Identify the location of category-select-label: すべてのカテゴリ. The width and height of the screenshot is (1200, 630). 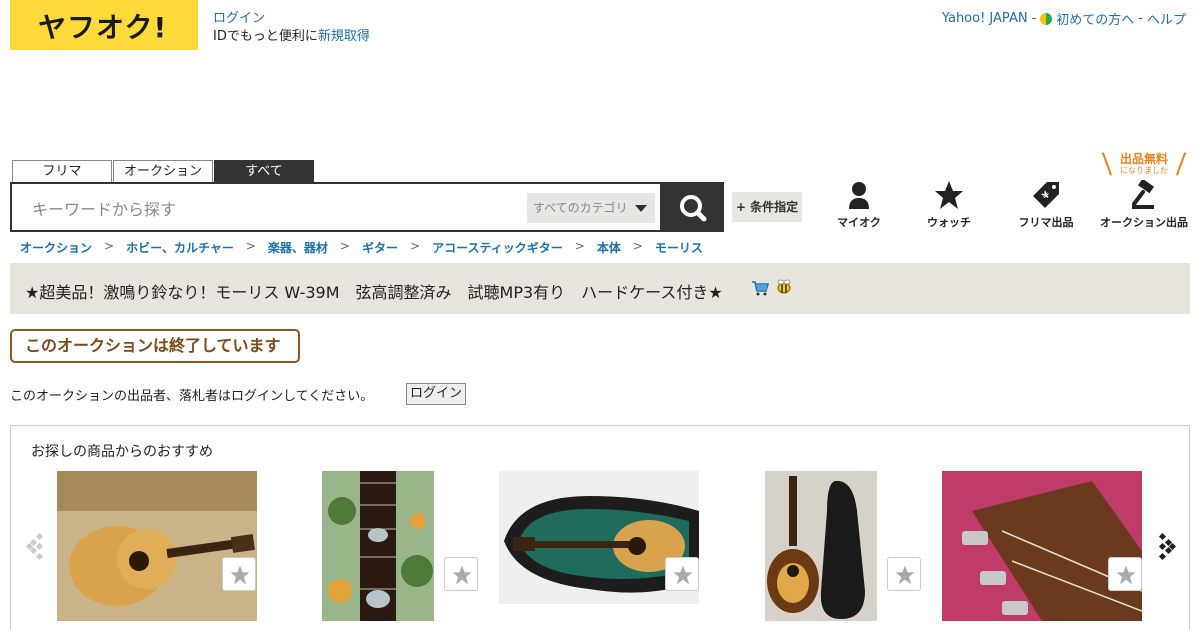
(580, 208).